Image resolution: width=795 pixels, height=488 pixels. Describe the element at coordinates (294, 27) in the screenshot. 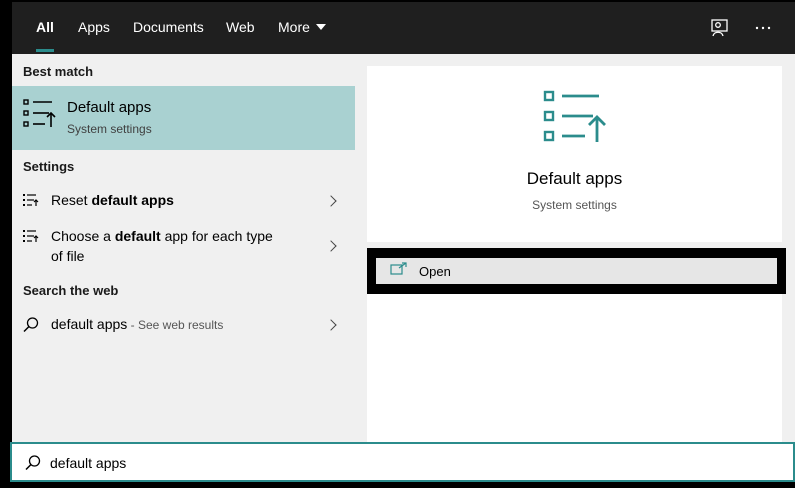

I see `tab-more-label: More` at that location.